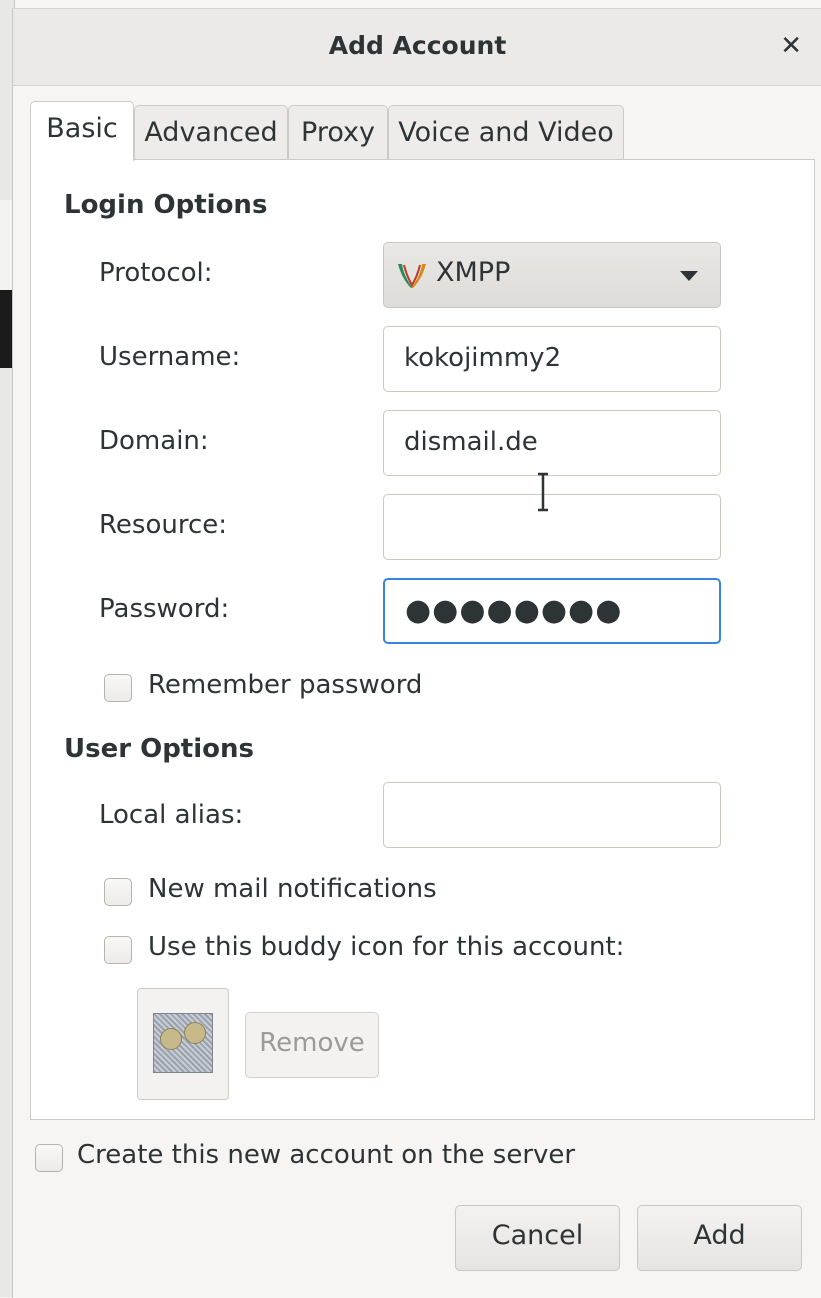  I want to click on local-alias-field, so click(552, 815).